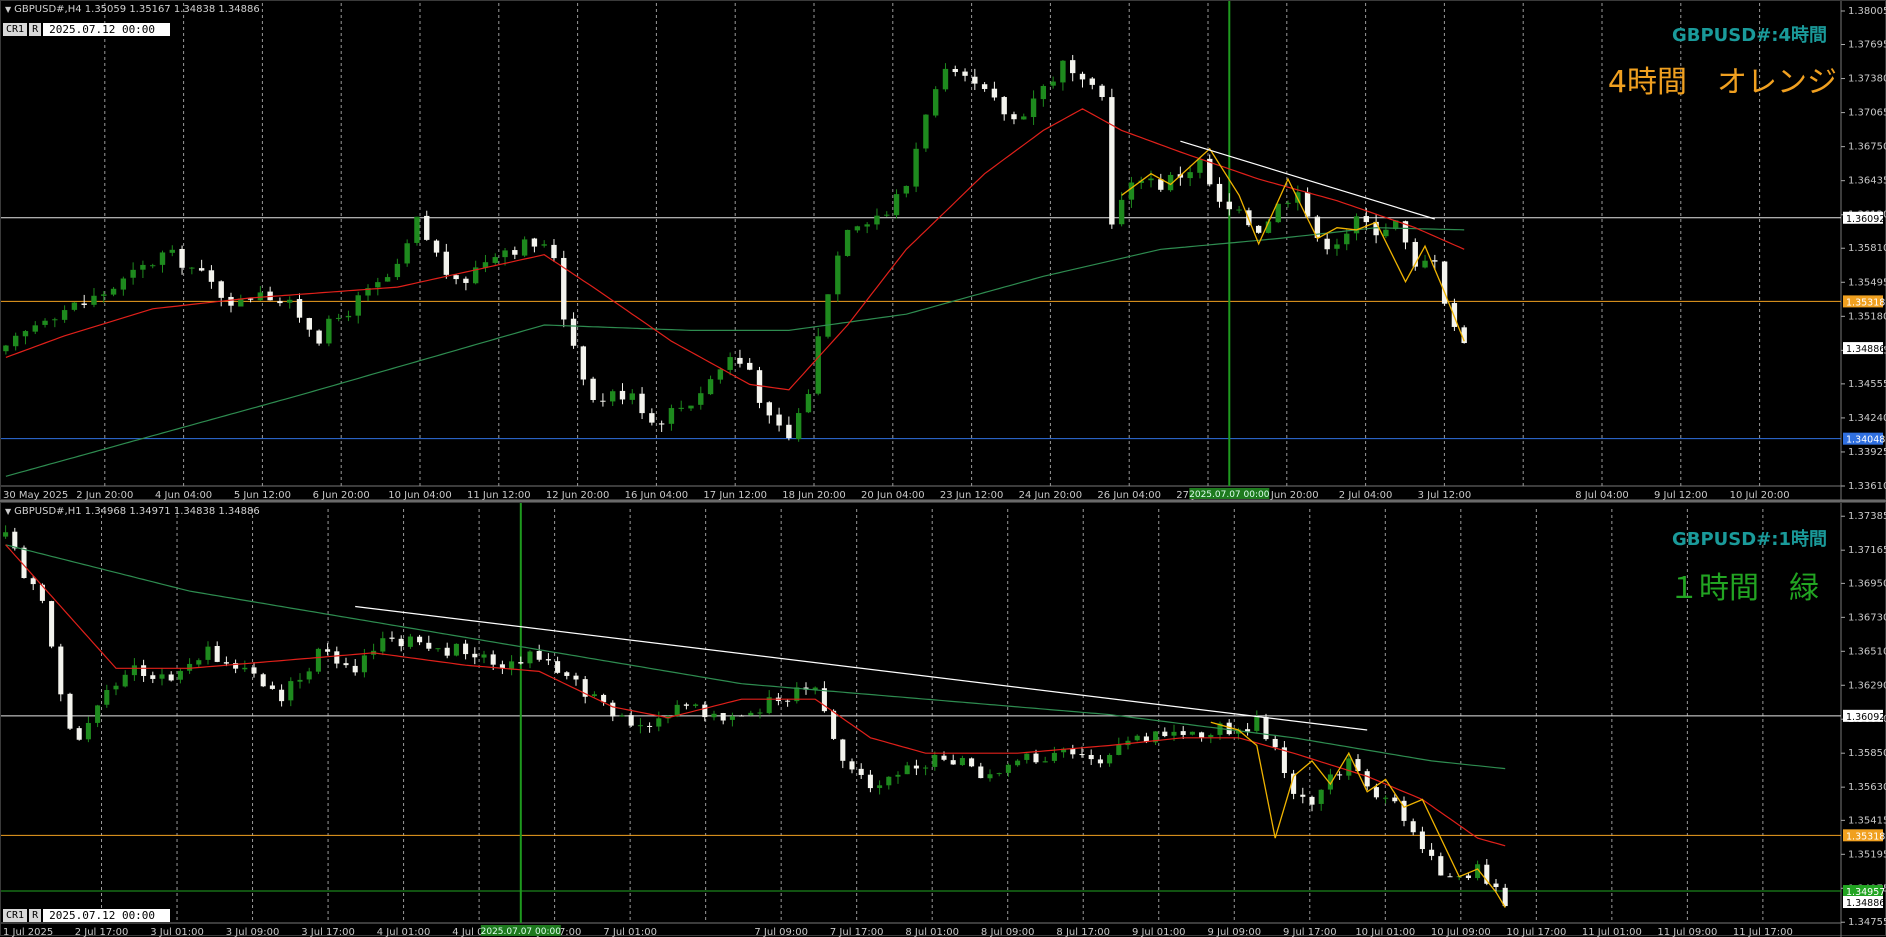  Describe the element at coordinates (1865, 903) in the screenshot. I see `price-flag-label: 1.34886` at that location.